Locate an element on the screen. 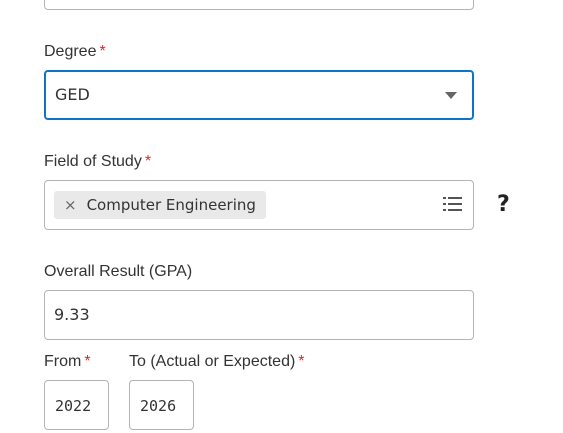  to-required-mark: * is located at coordinates (301, 361).